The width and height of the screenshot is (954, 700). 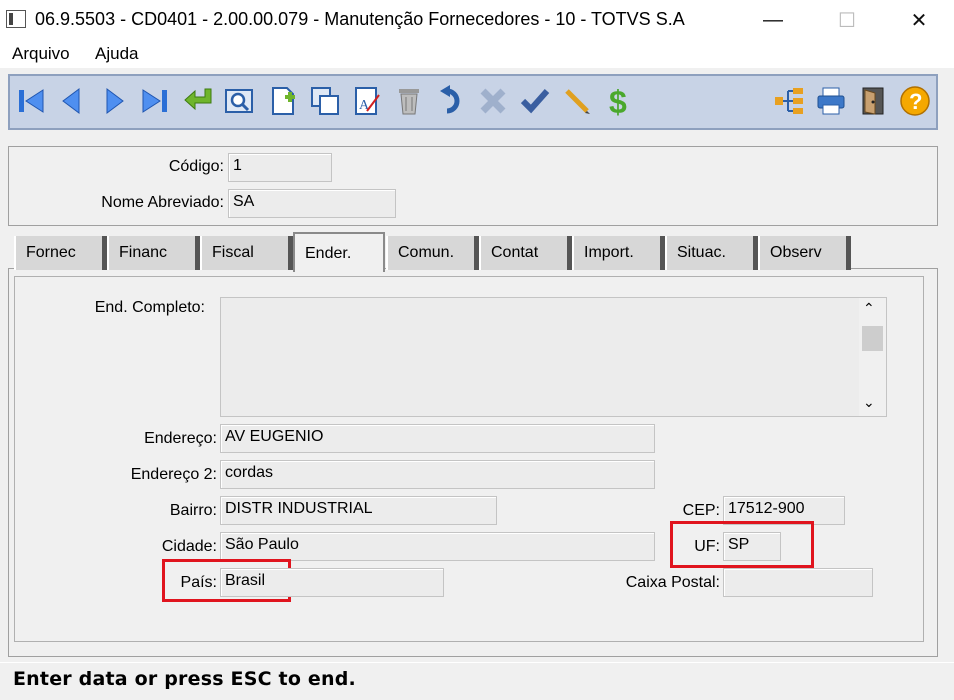 What do you see at coordinates (432, 253) in the screenshot?
I see `tab-comun: Comun.` at bounding box center [432, 253].